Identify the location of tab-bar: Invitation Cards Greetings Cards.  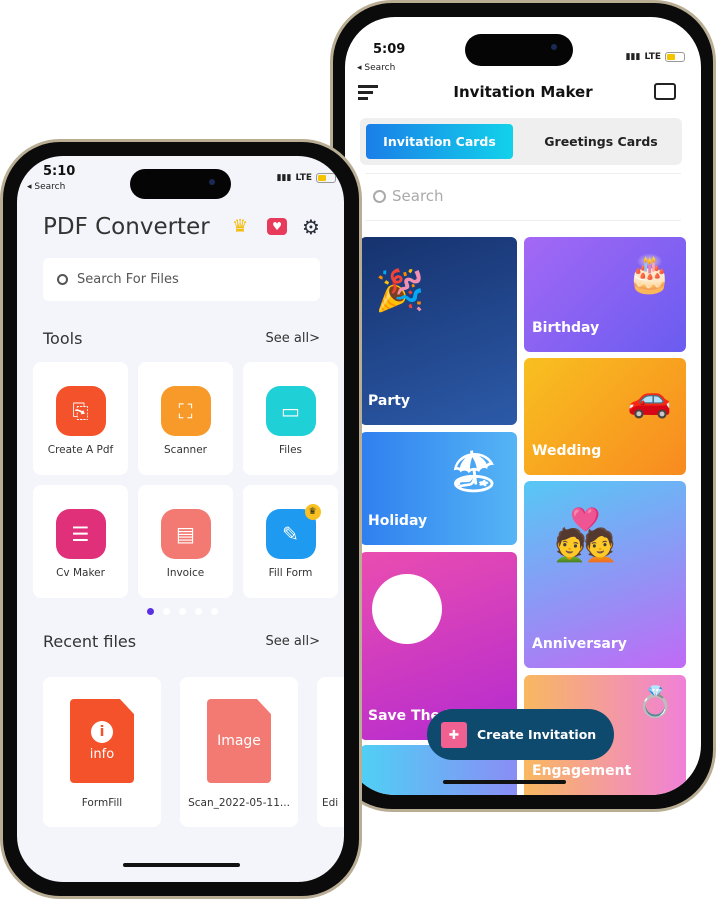
(521, 141).